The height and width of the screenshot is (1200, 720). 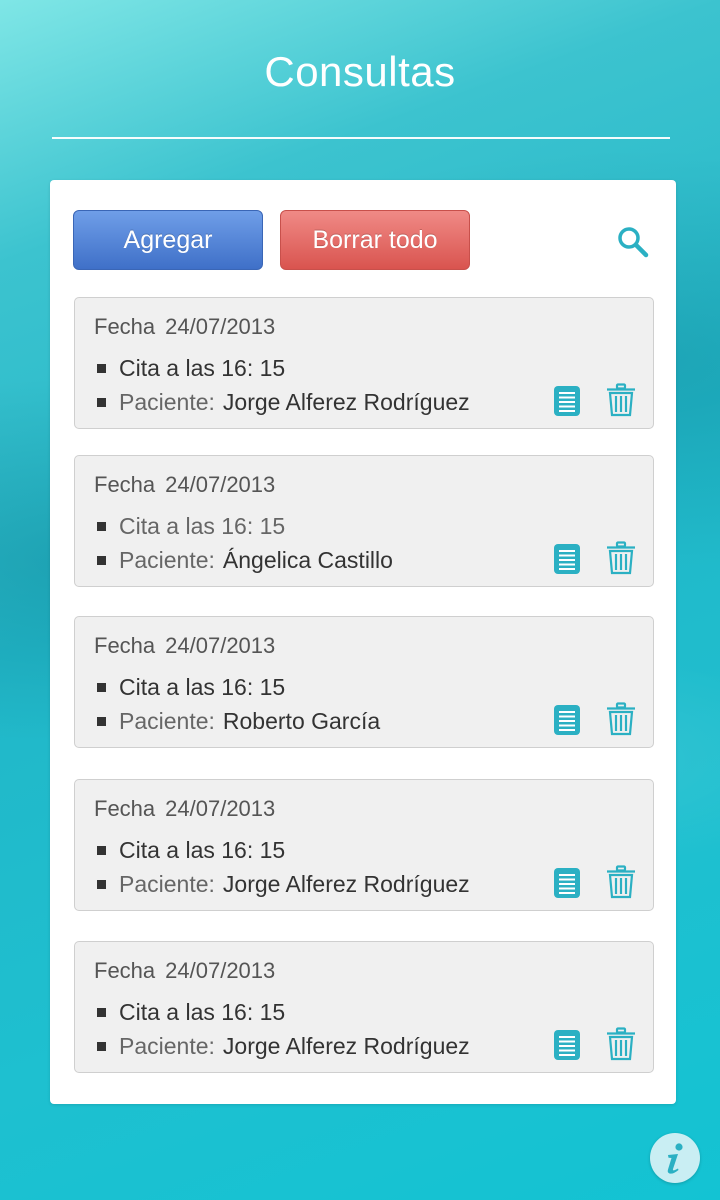 What do you see at coordinates (675, 1158) in the screenshot?
I see `info-icon` at bounding box center [675, 1158].